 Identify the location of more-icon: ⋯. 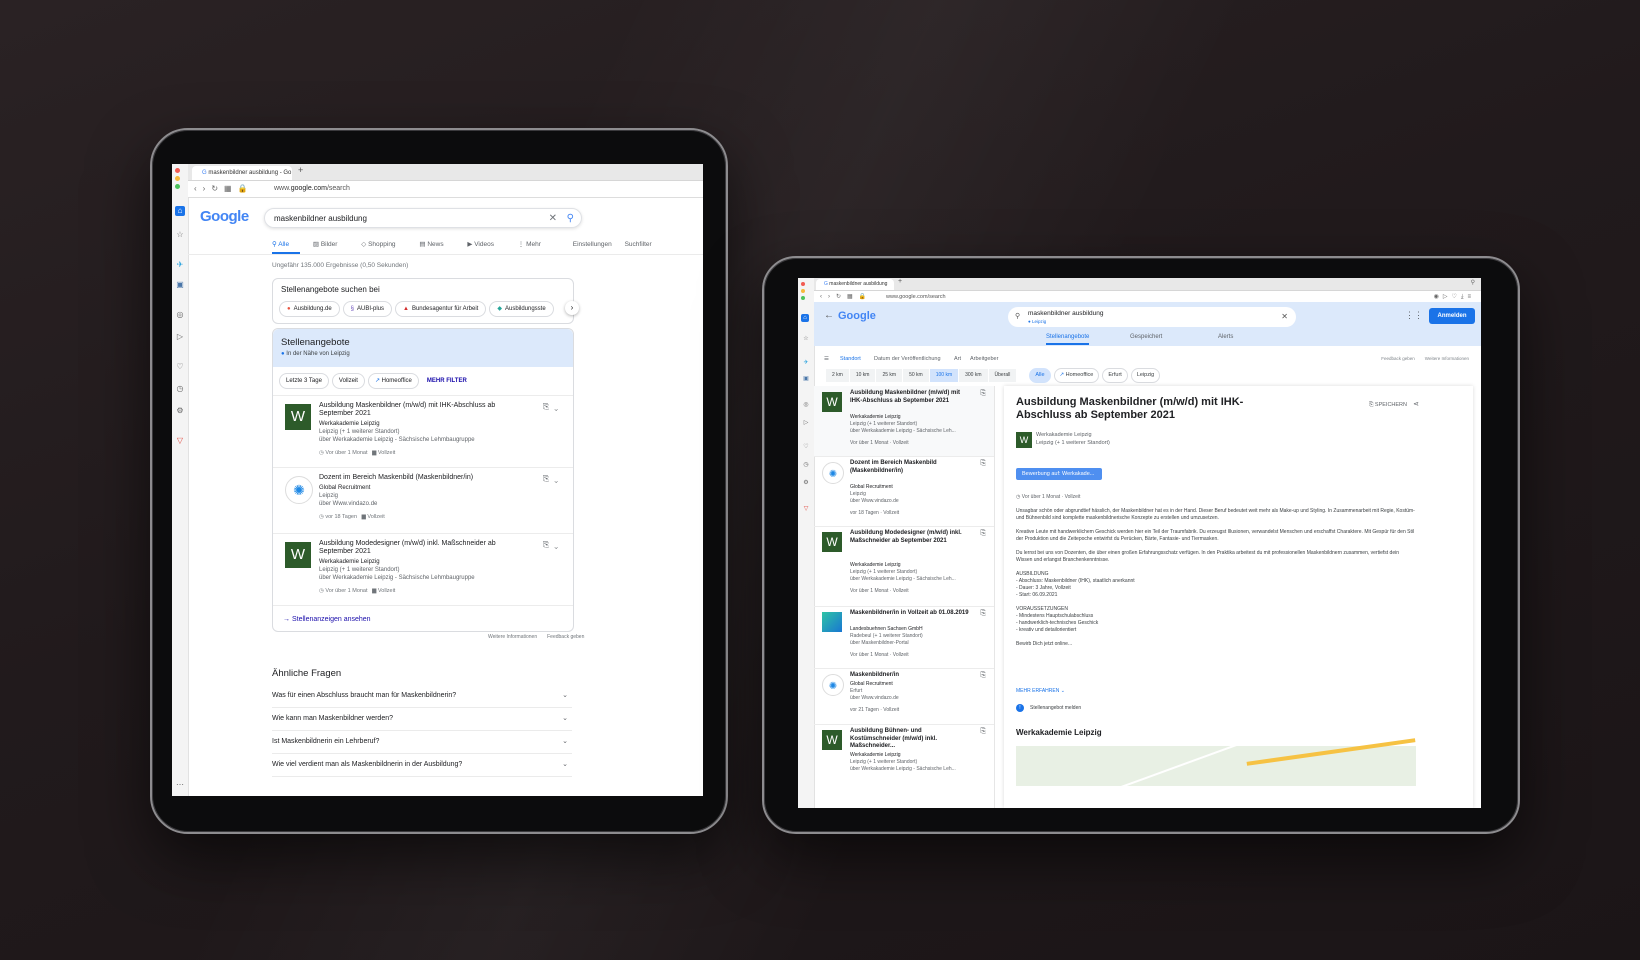
(180, 785).